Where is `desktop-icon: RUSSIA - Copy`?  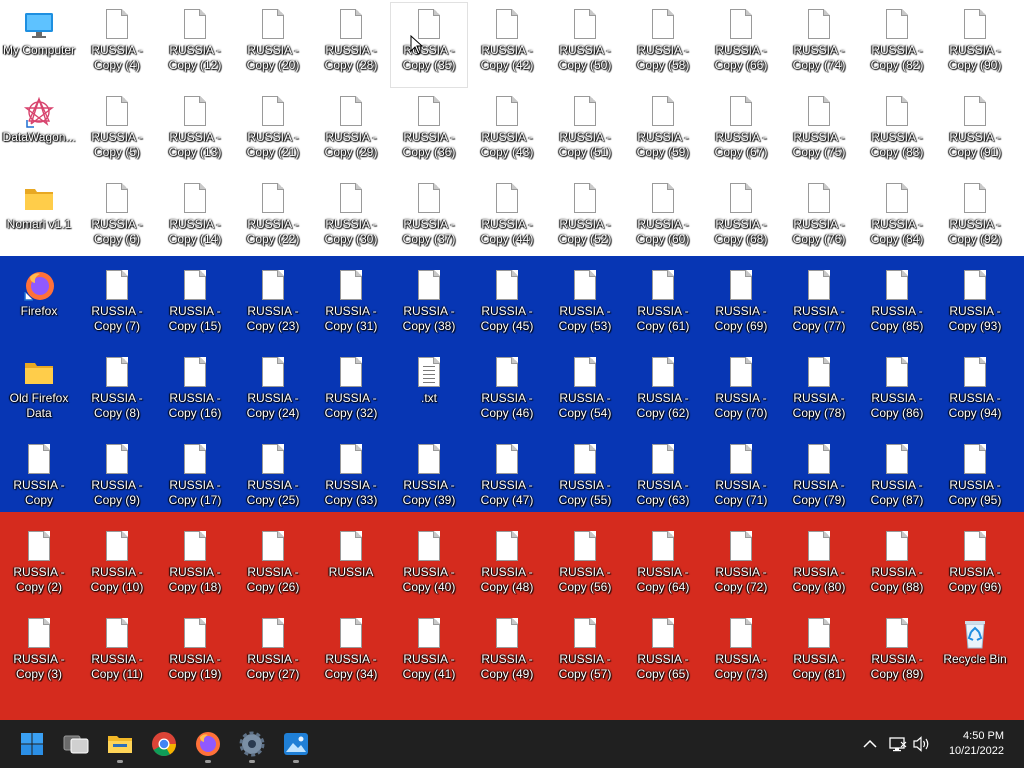 desktop-icon: RUSSIA - Copy is located at coordinates (39, 480).